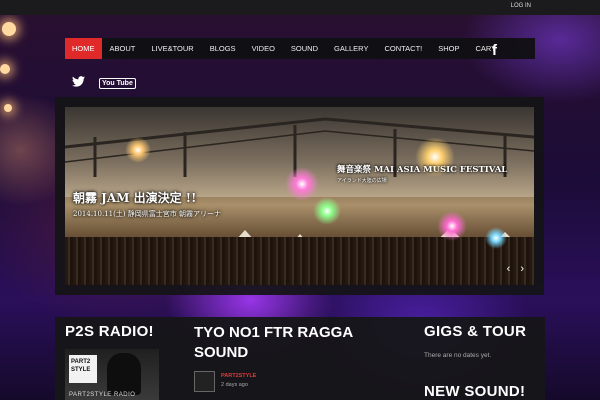  Describe the element at coordinates (422, 170) in the screenshot. I see `festival-title: 舞音楽祭 MAI ASIA MUSIC FESTIVAL` at that location.